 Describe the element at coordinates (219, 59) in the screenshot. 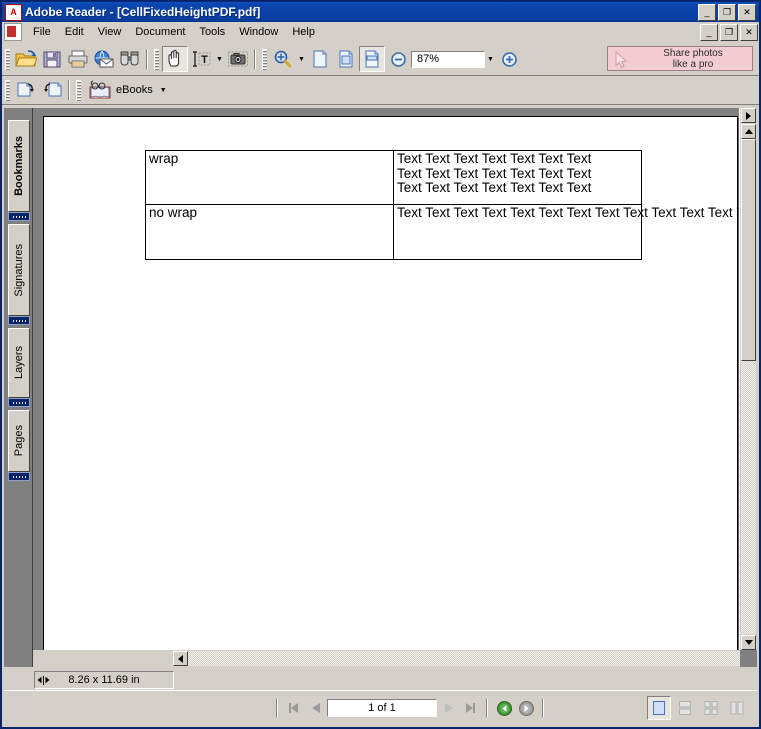

I see `select-tool-dropdown-icon: ▼` at that location.